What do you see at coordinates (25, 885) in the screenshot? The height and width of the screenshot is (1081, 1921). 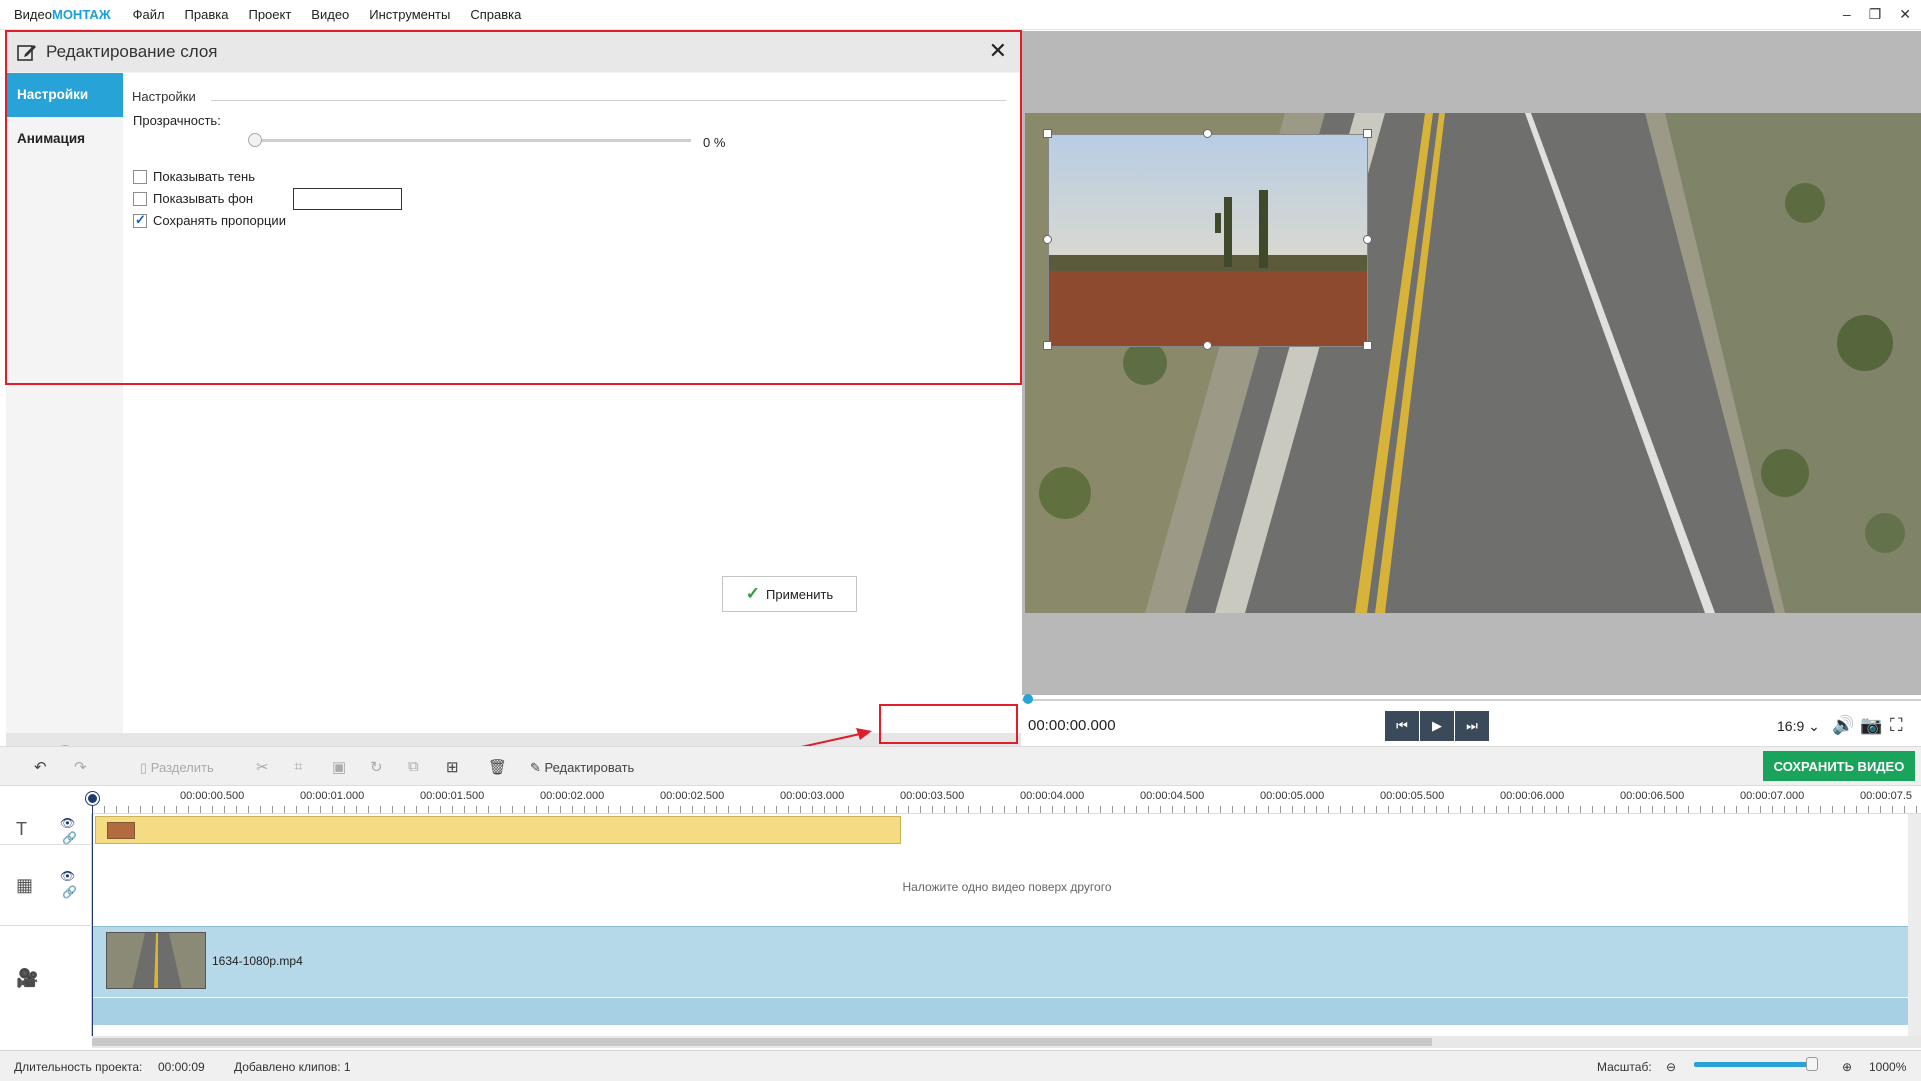 I see `film-icon: ▦` at bounding box center [25, 885].